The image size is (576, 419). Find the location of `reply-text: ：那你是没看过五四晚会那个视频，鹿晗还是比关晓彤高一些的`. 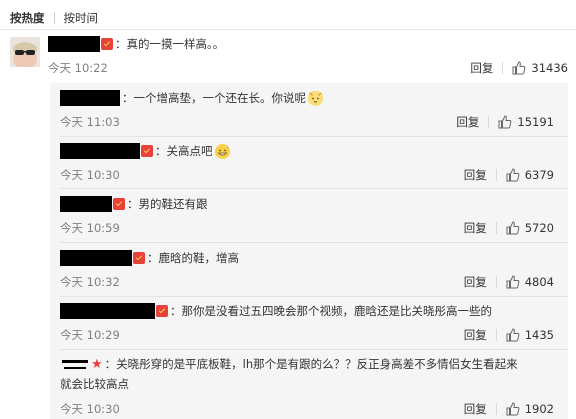

reply-text: ：那你是没看过五四晚会那个视频，鹿晗还是比关晓彤高一些的 is located at coordinates (331, 311).